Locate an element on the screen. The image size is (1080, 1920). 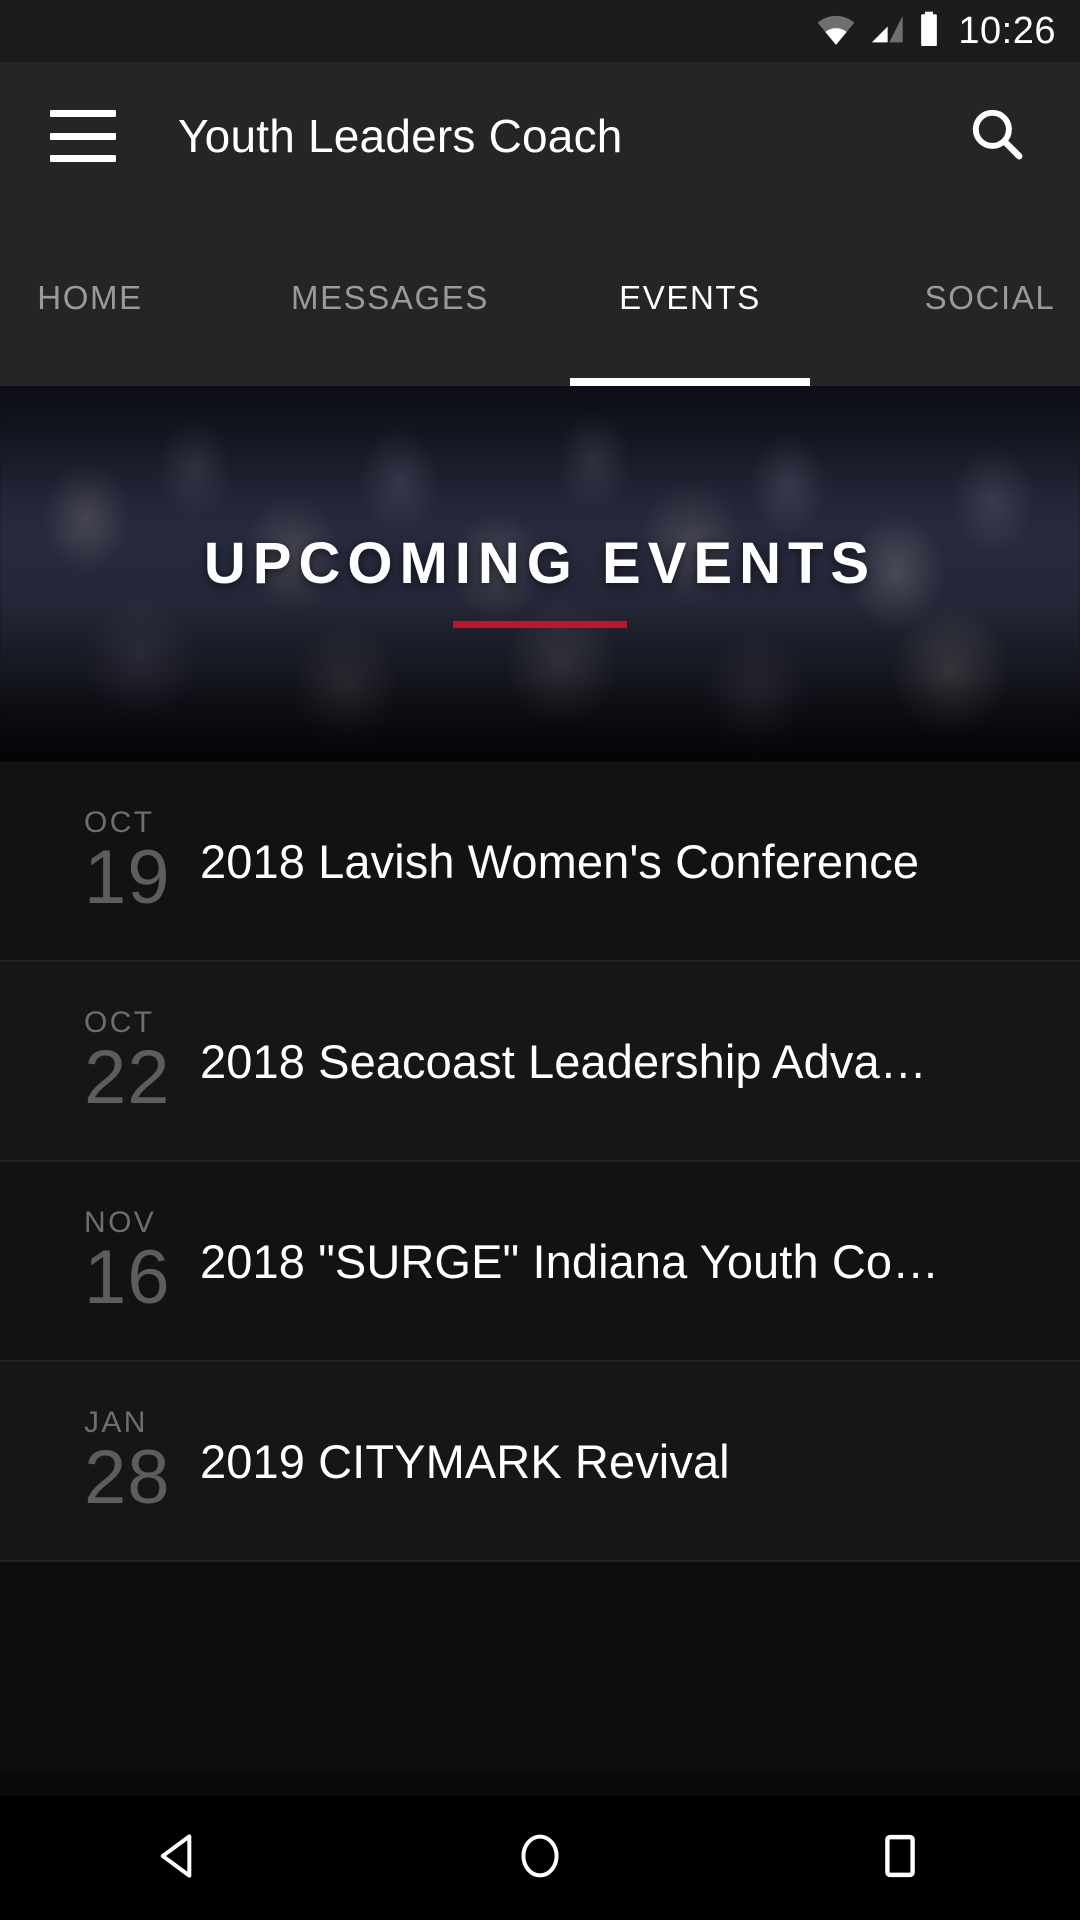
event-date: OCT 22 is located at coordinates (100, 1062).